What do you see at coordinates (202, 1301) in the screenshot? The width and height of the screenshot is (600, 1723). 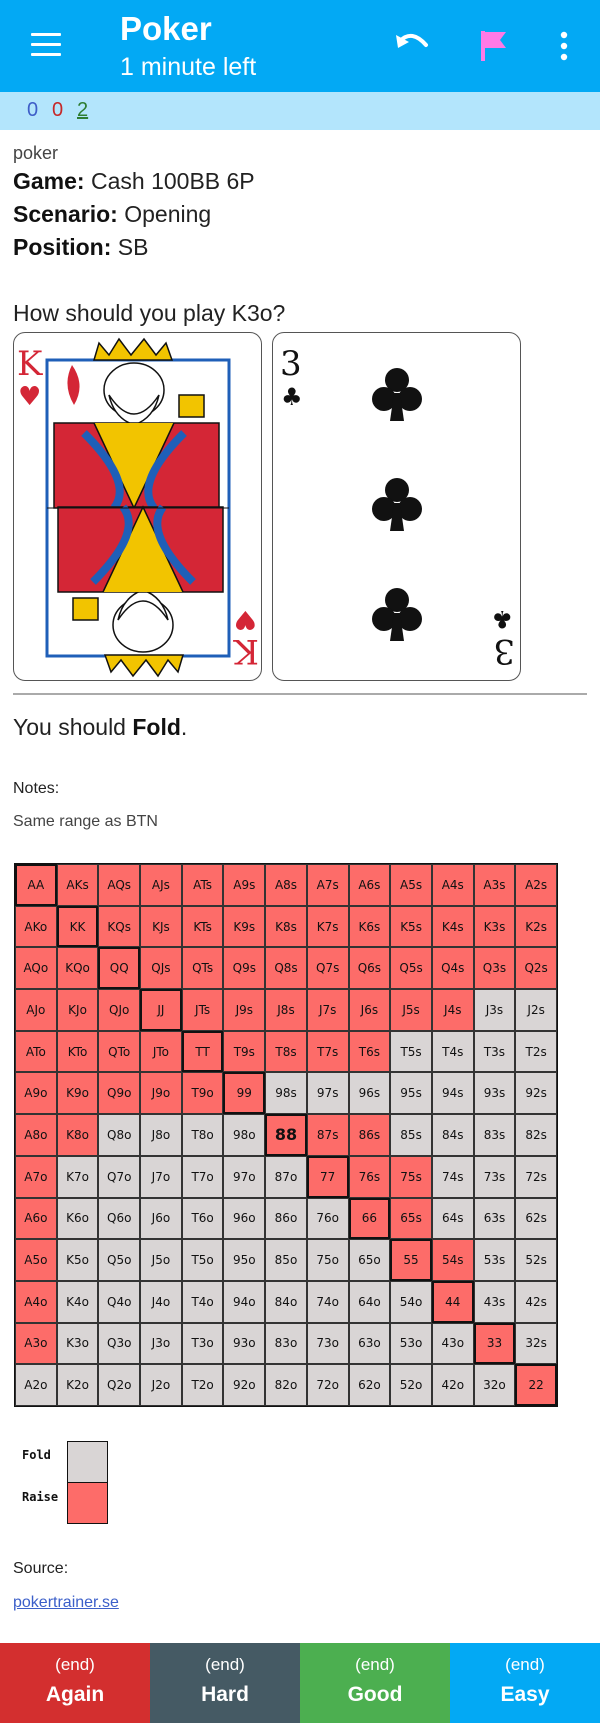 I see `range-cell-T4o: T4o` at bounding box center [202, 1301].